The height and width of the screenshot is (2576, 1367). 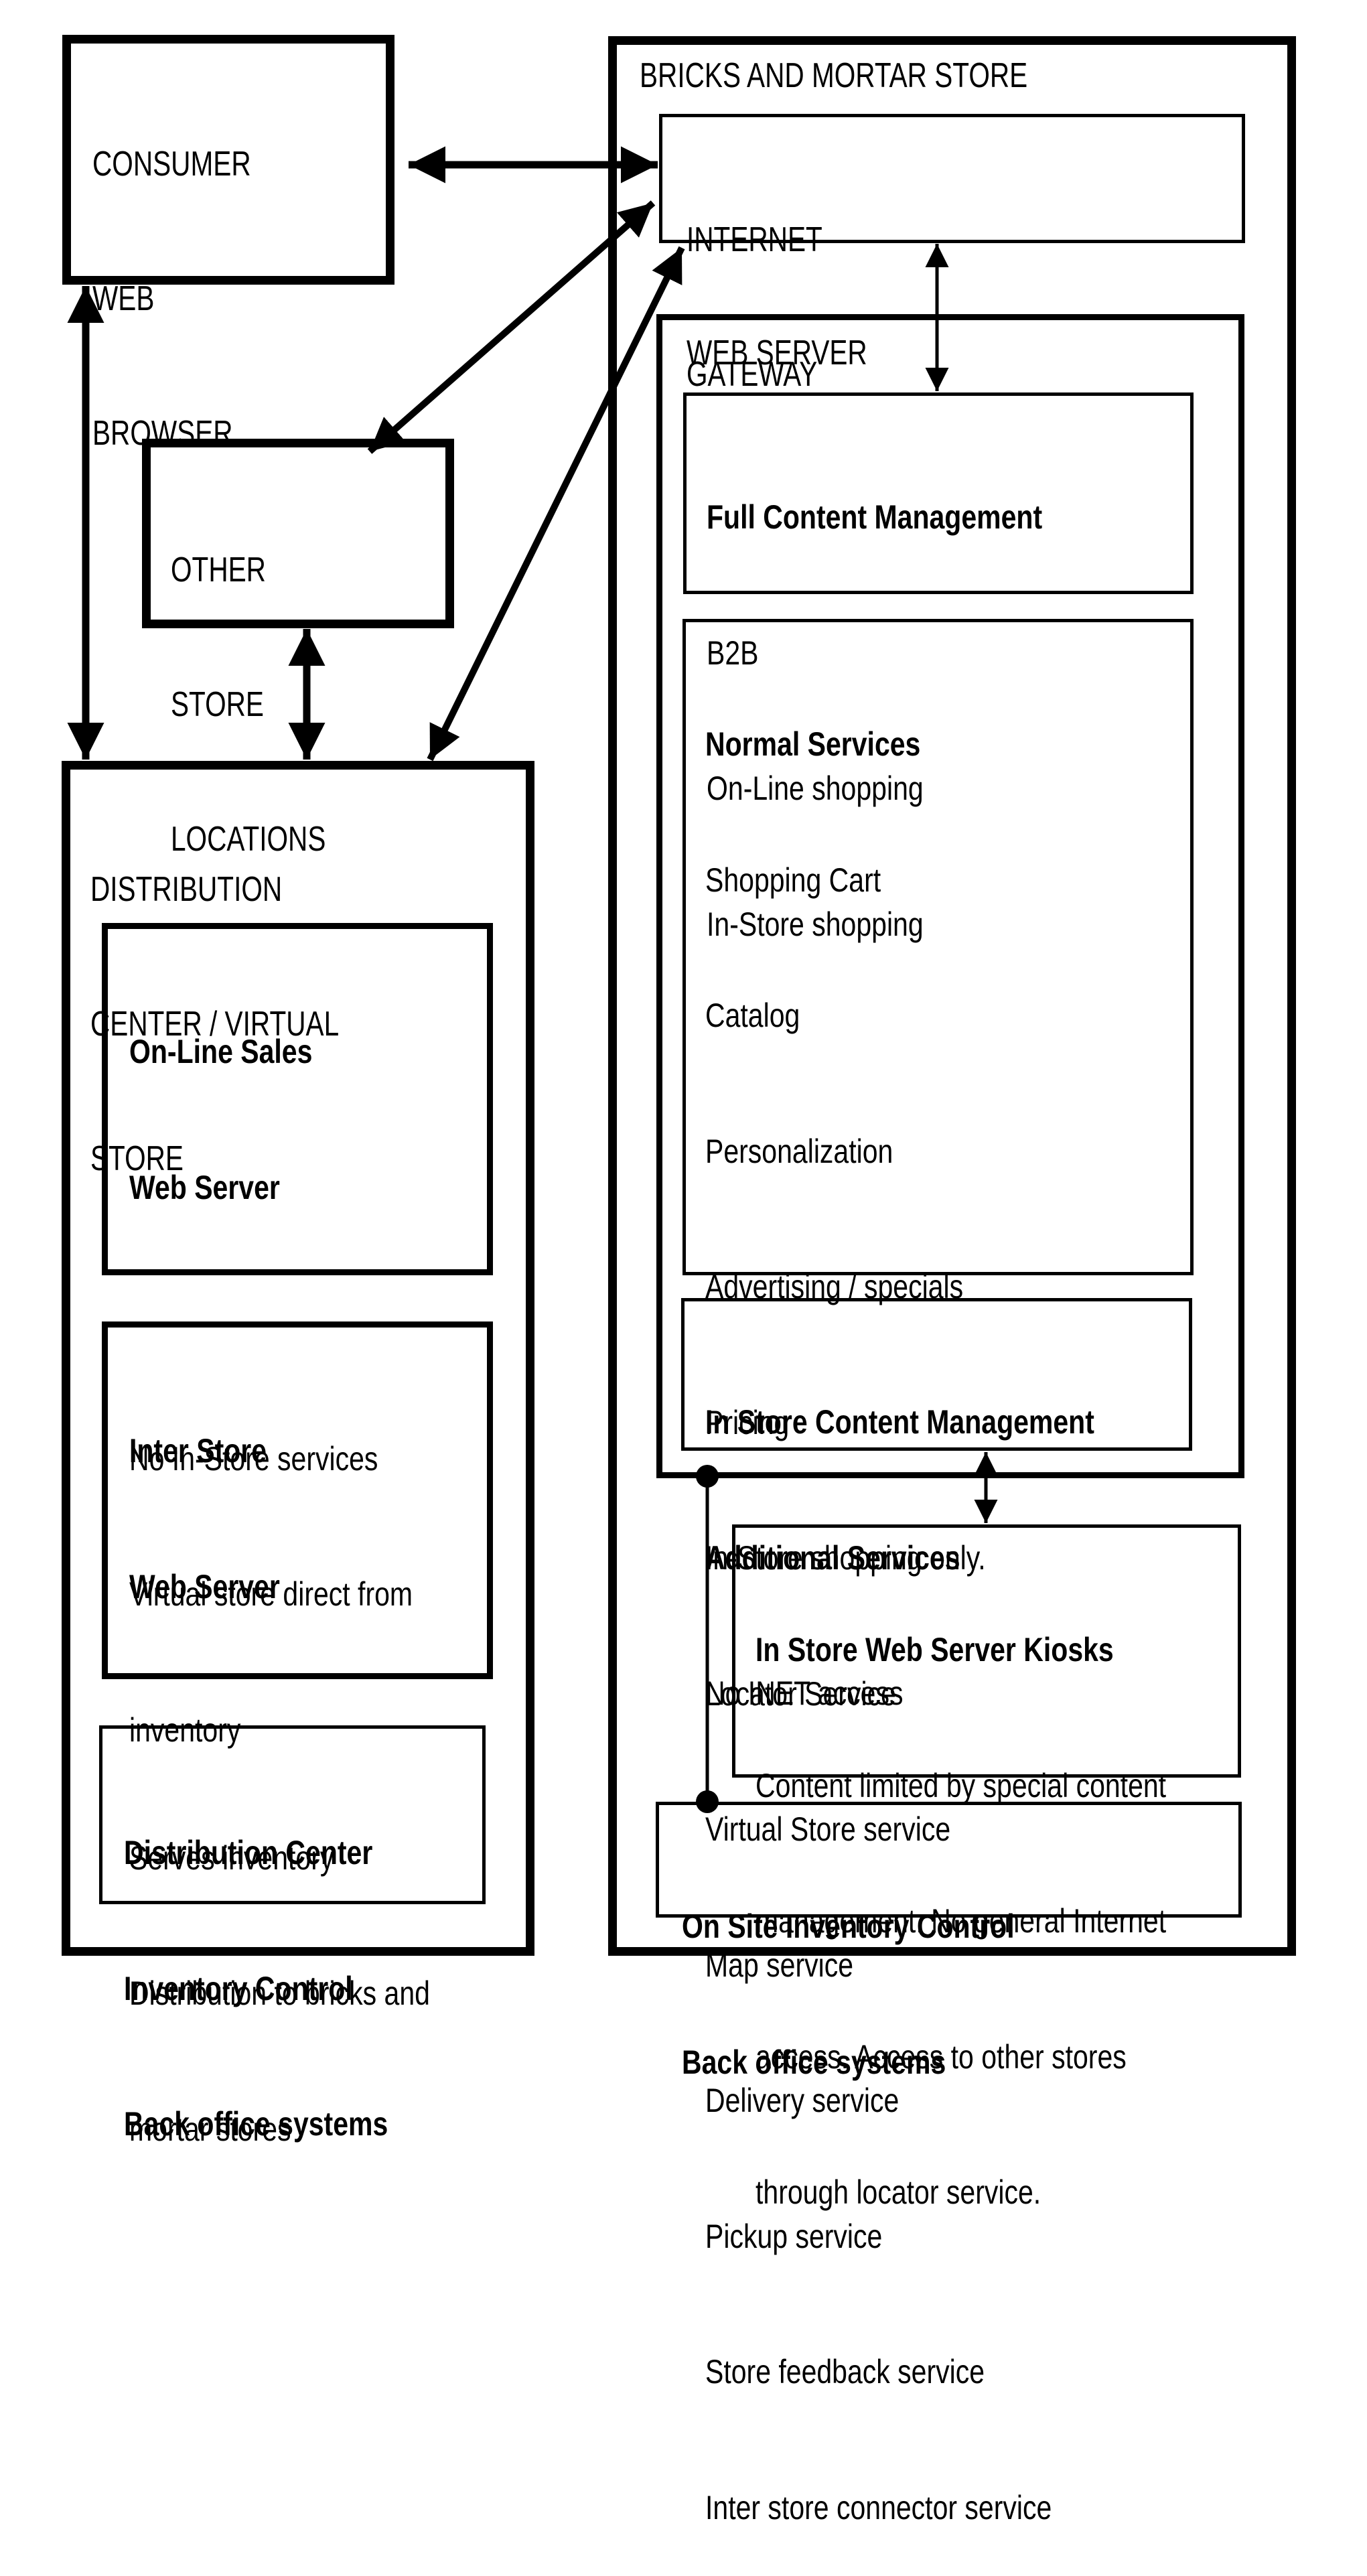 What do you see at coordinates (511, 327) in the screenshot?
I see `arrow-gateway-other-store` at bounding box center [511, 327].